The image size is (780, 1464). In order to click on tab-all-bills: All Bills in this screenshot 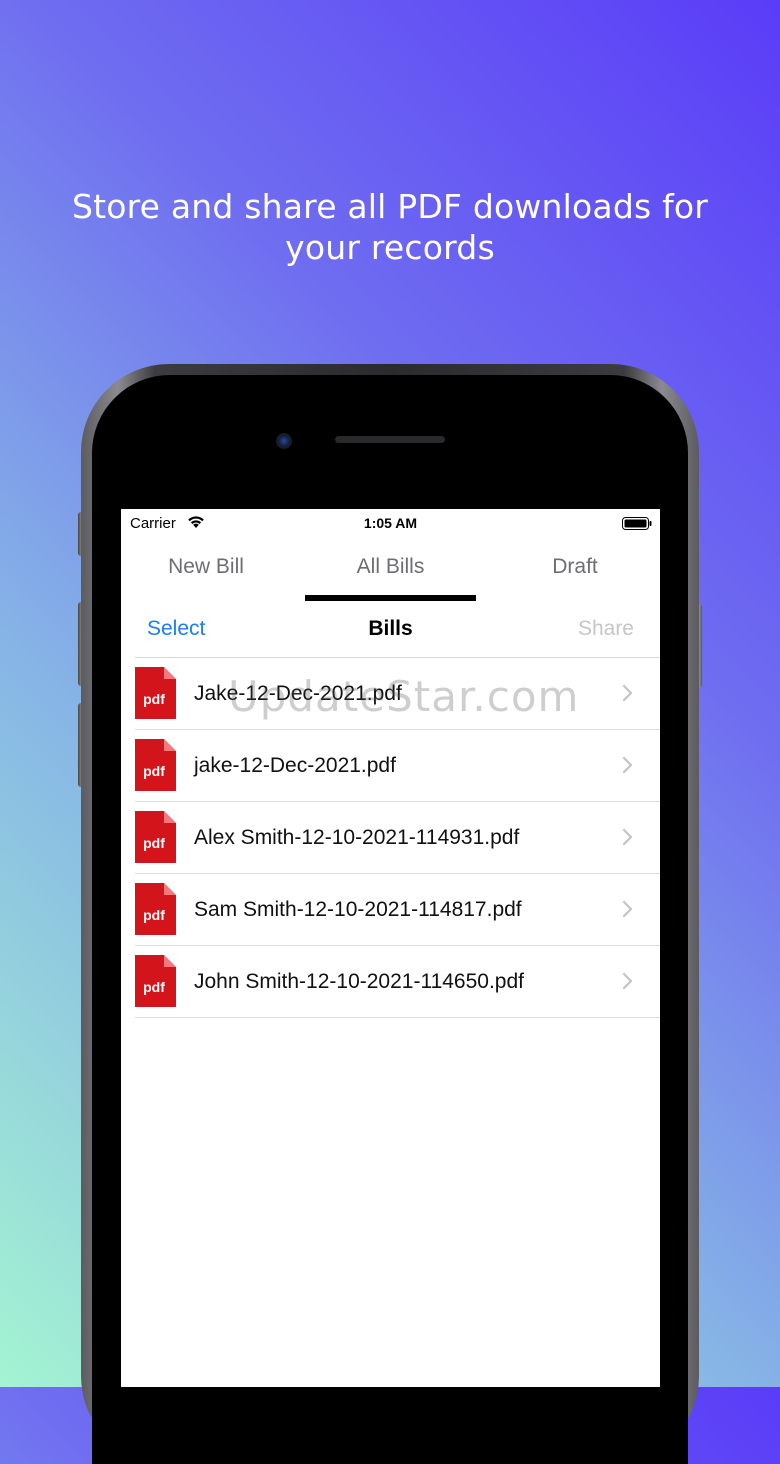, I will do `click(390, 567)`.